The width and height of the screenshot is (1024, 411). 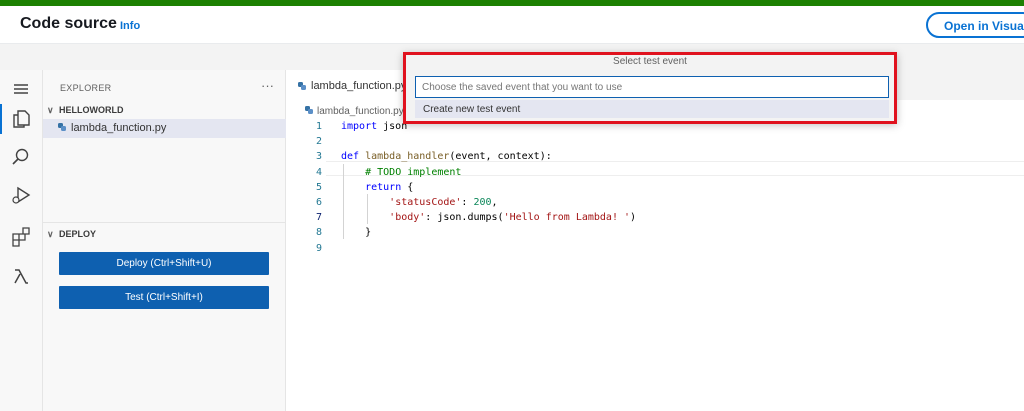 I want to click on code-token: : json.dumps(, so click(x=464, y=218).